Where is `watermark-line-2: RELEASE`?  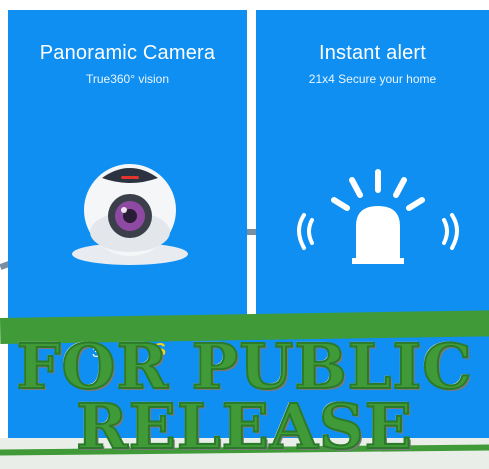
watermark-line-2: RELEASE is located at coordinates (244, 426).